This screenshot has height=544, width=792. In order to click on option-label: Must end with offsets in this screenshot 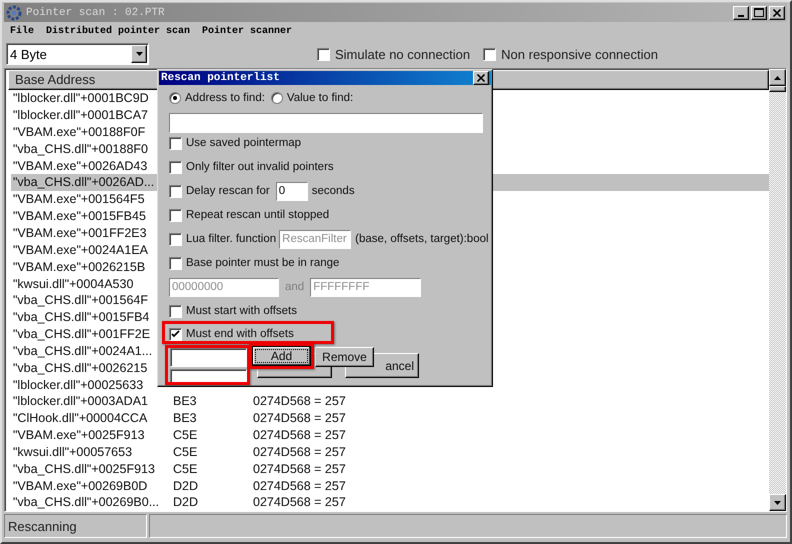, I will do `click(240, 334)`.